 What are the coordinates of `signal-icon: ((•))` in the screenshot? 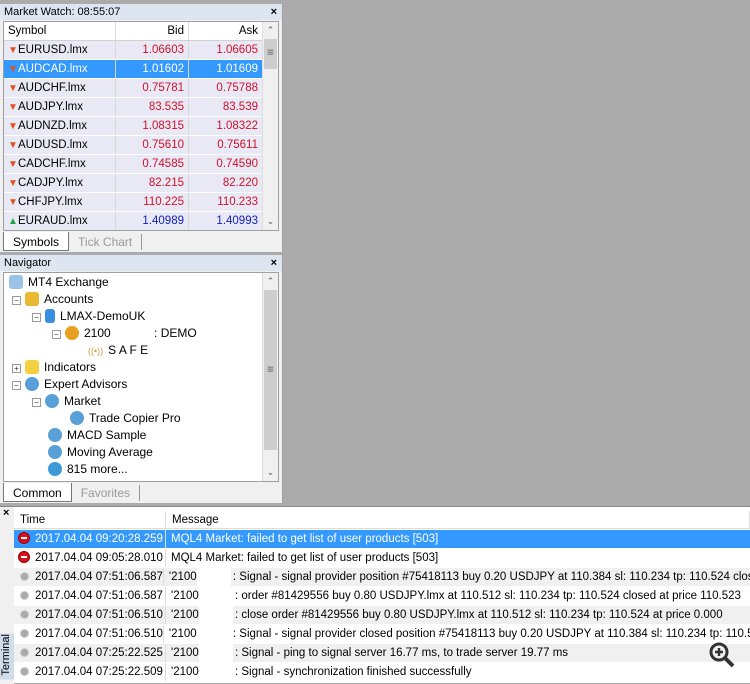 It's located at (96, 351).